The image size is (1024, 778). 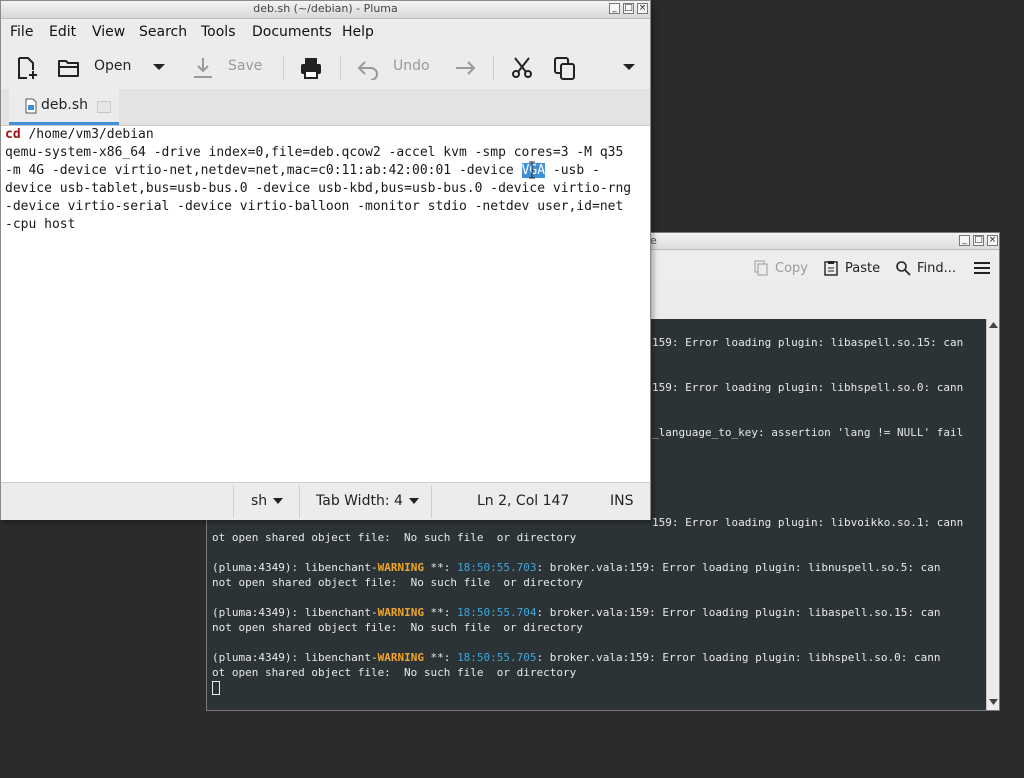 I want to click on cursor-position: Ln 2, Col 147, so click(x=523, y=501).